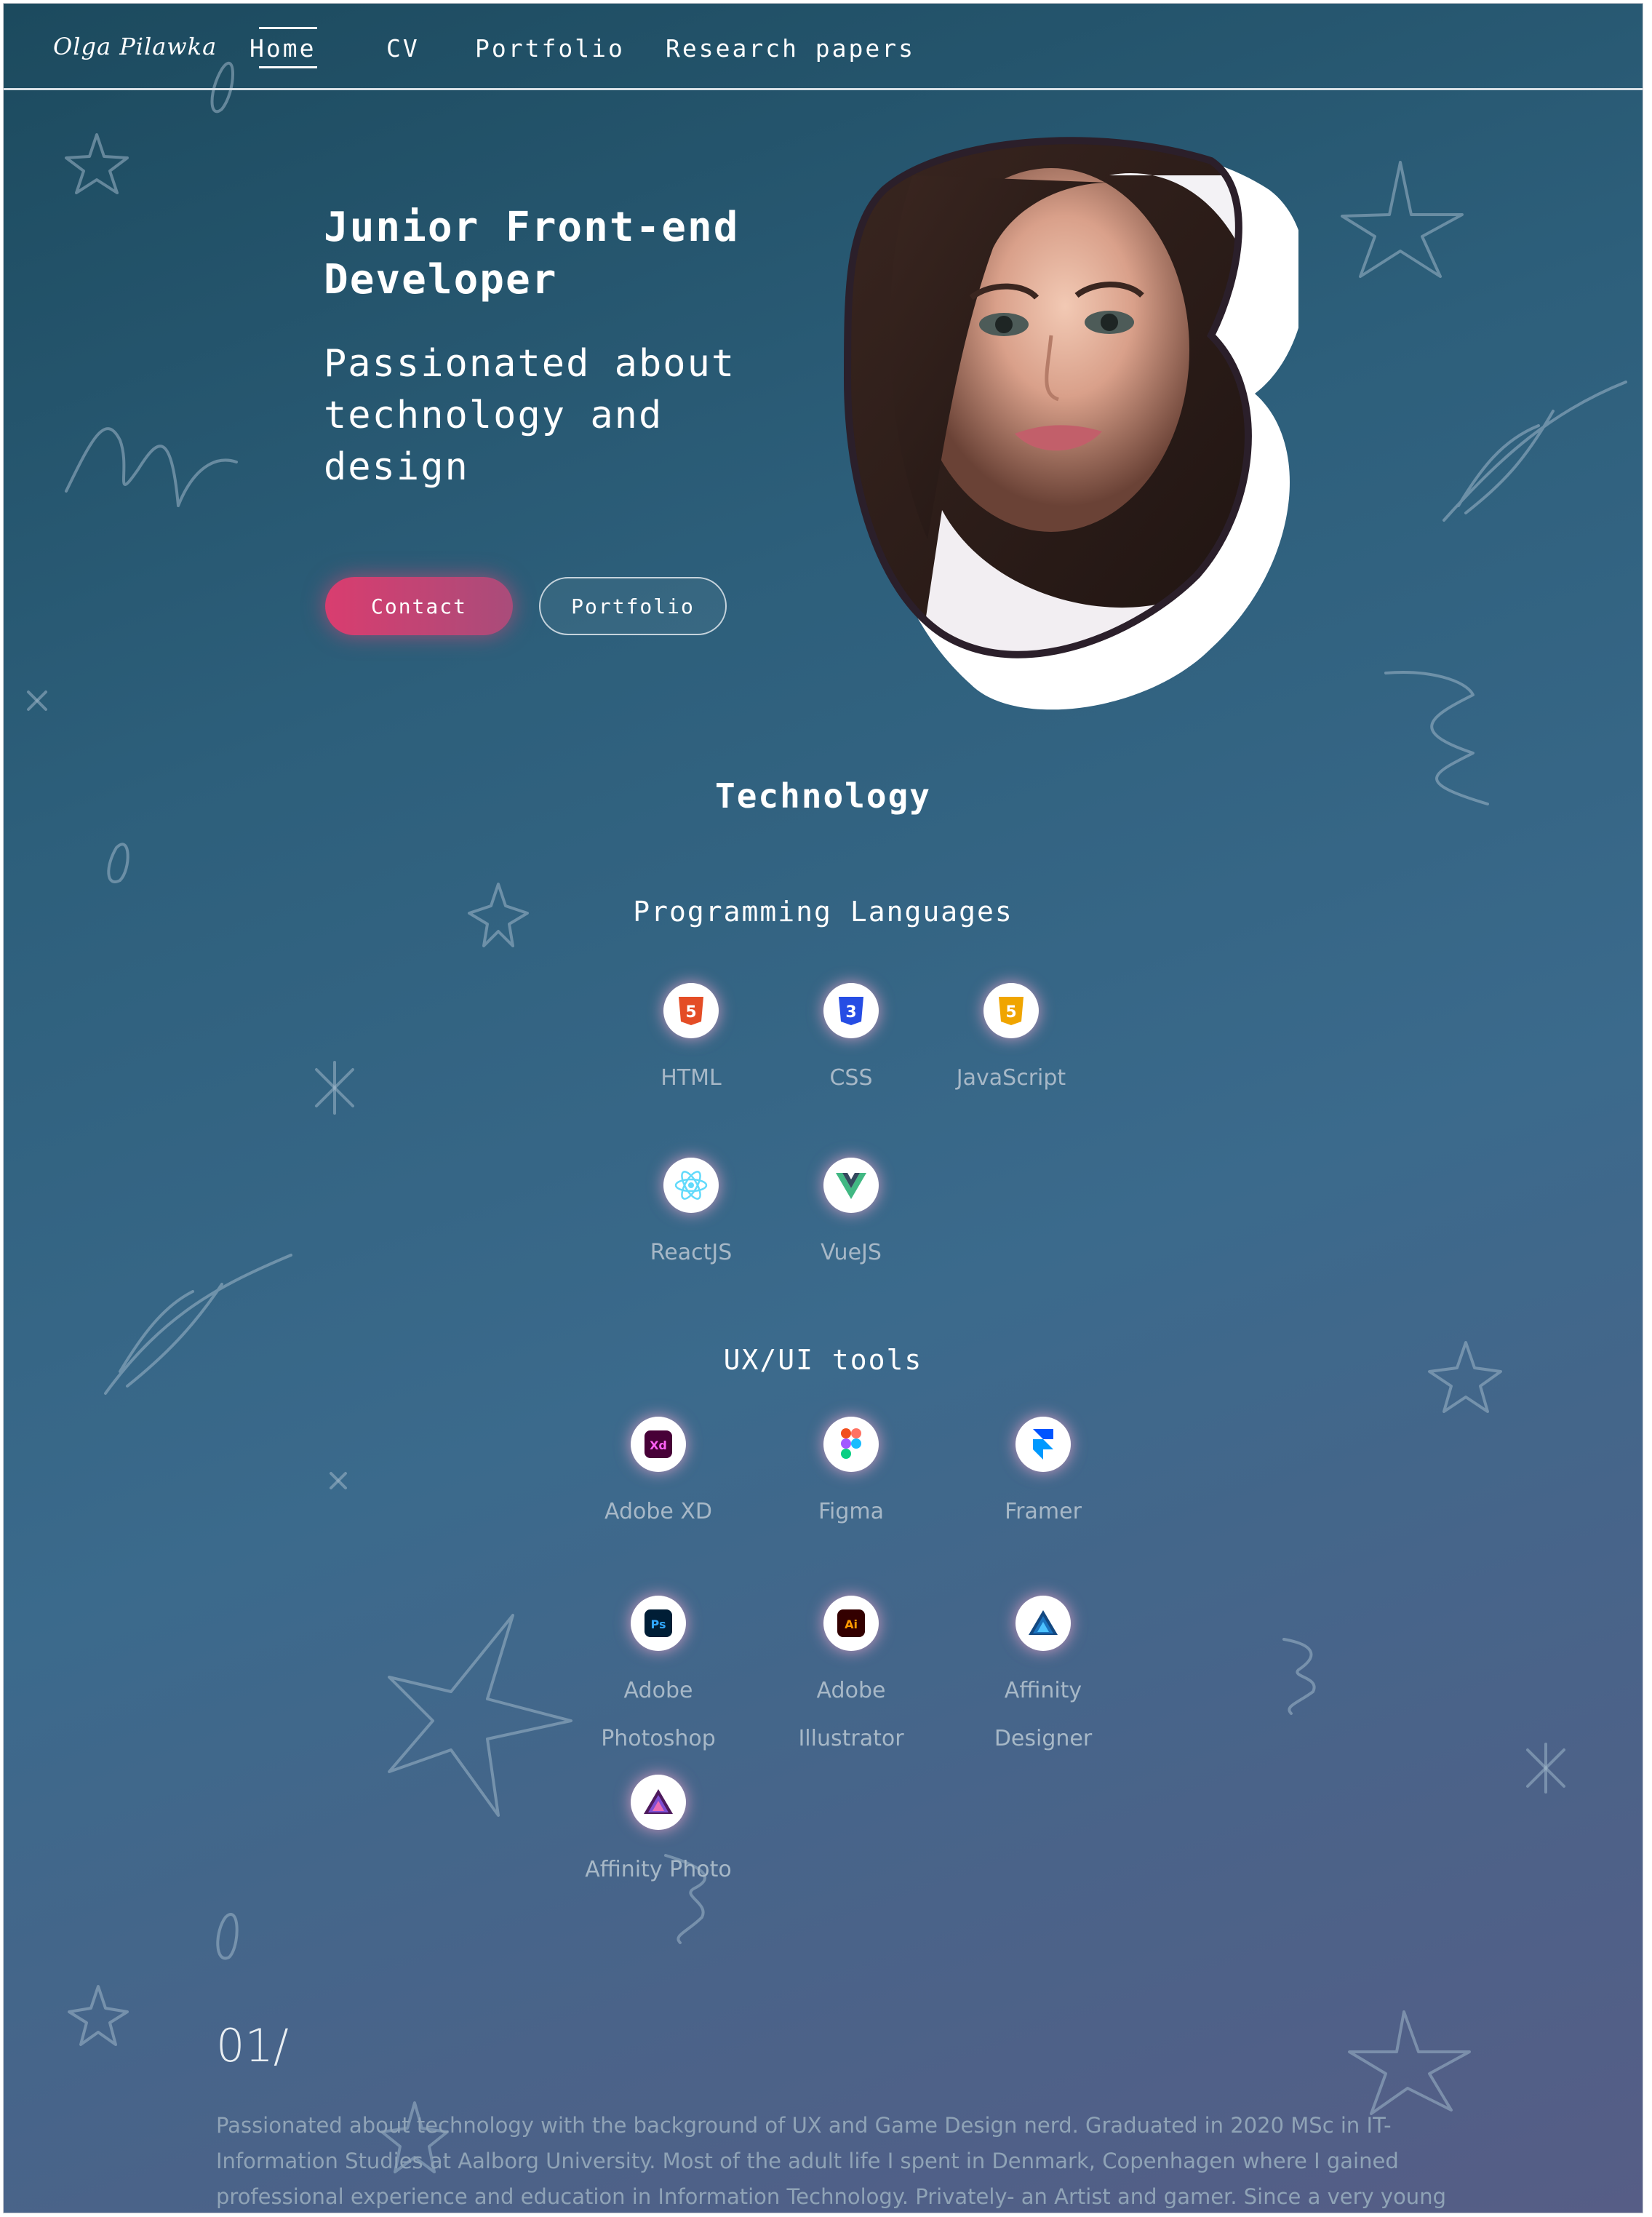 This screenshot has height=2217, width=1652. Describe the element at coordinates (633, 606) in the screenshot. I see `portfolio-button: Portfolio` at that location.